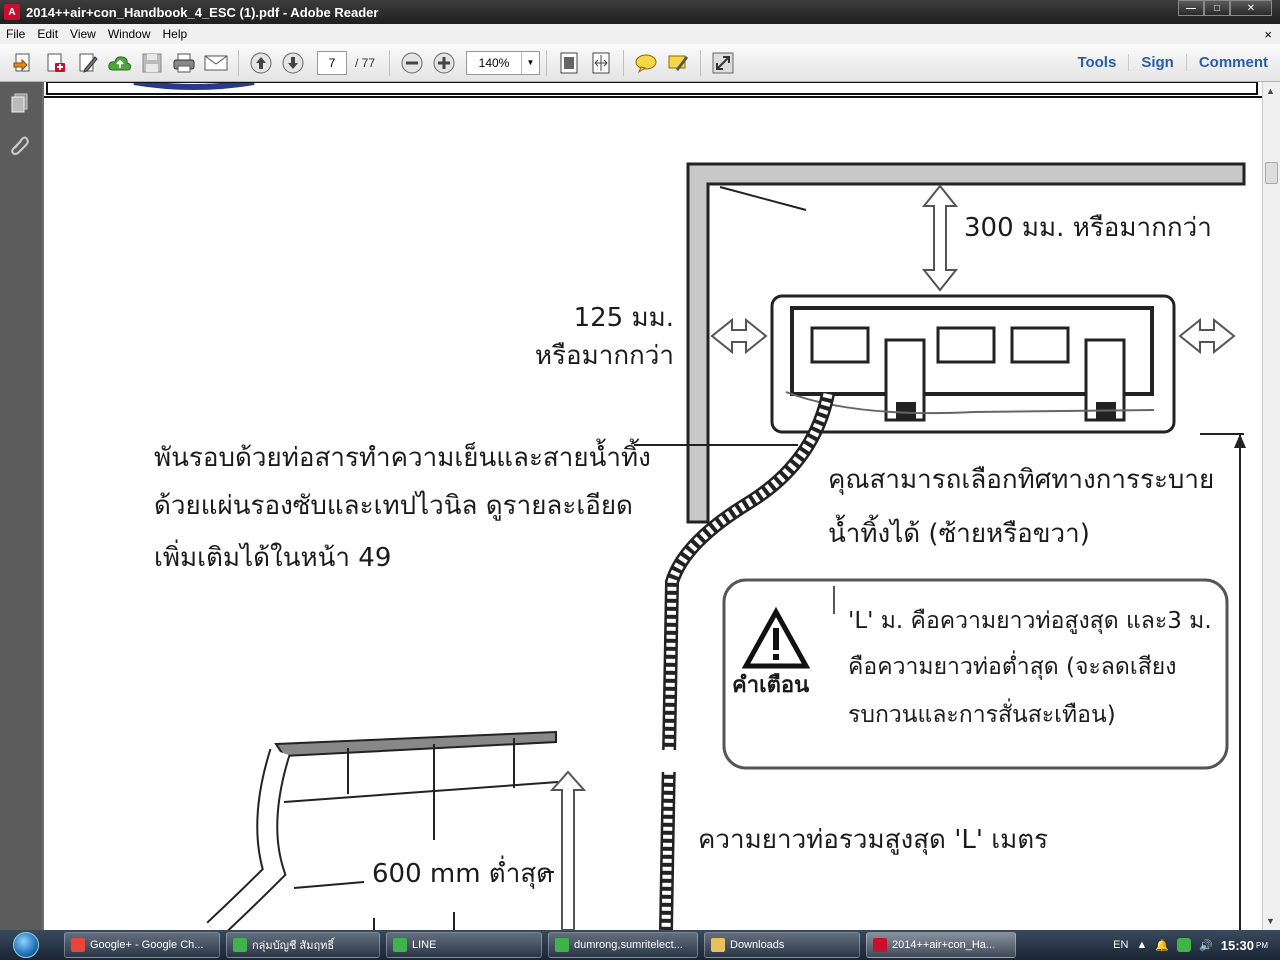  What do you see at coordinates (723, 63) in the screenshot?
I see `expand-icon` at bounding box center [723, 63].